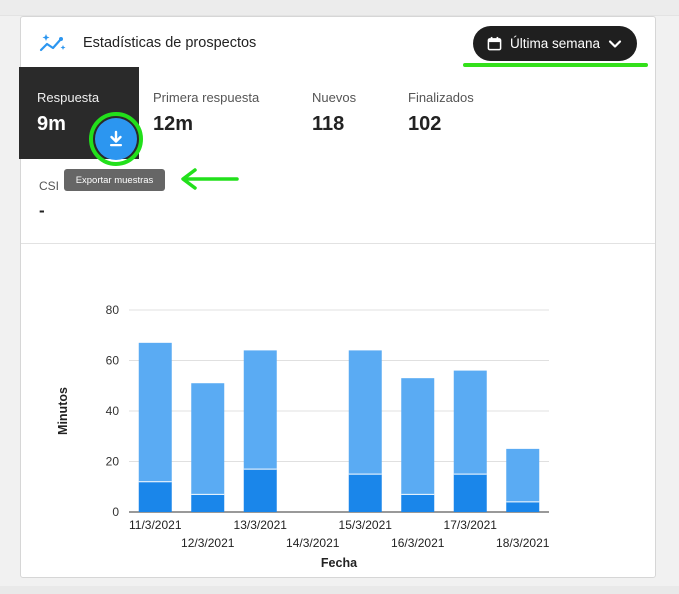 This screenshot has height=594, width=679. What do you see at coordinates (173, 124) in the screenshot?
I see `stat-value: 12m` at bounding box center [173, 124].